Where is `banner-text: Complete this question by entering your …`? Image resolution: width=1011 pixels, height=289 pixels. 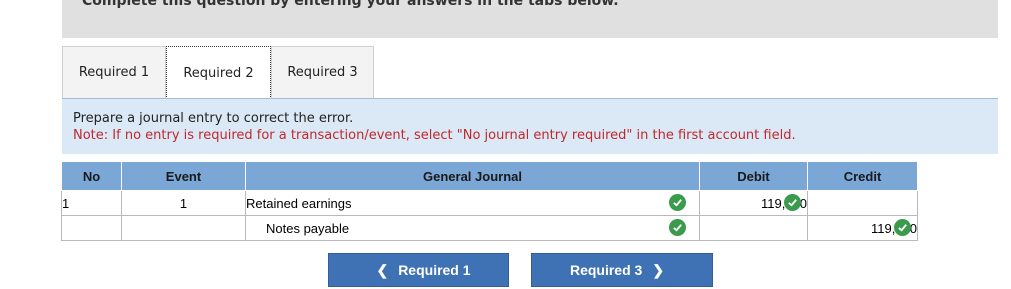 banner-text: Complete this question by entering your … is located at coordinates (350, 4).